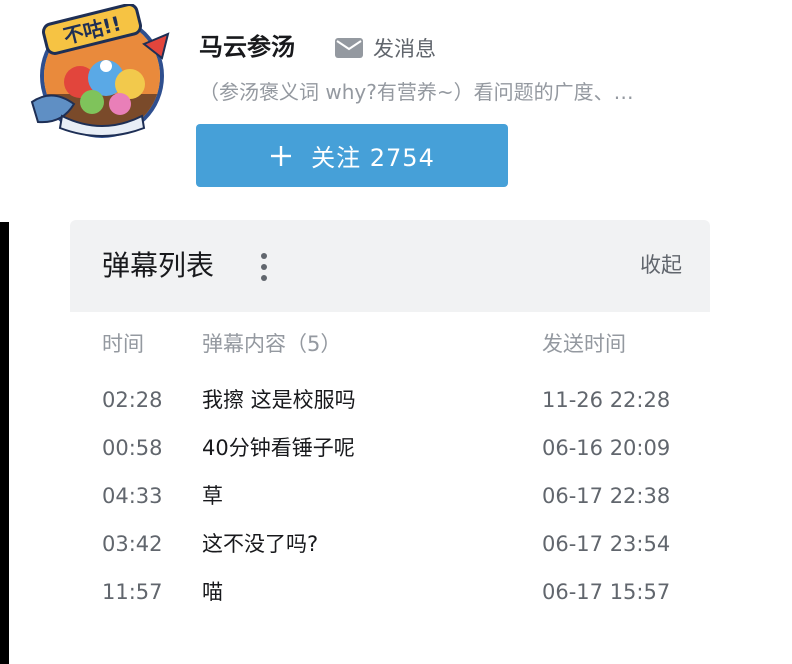 The height and width of the screenshot is (664, 792). Describe the element at coordinates (271, 344) in the screenshot. I see `column-header-content: 弹幕内容（5）` at that location.